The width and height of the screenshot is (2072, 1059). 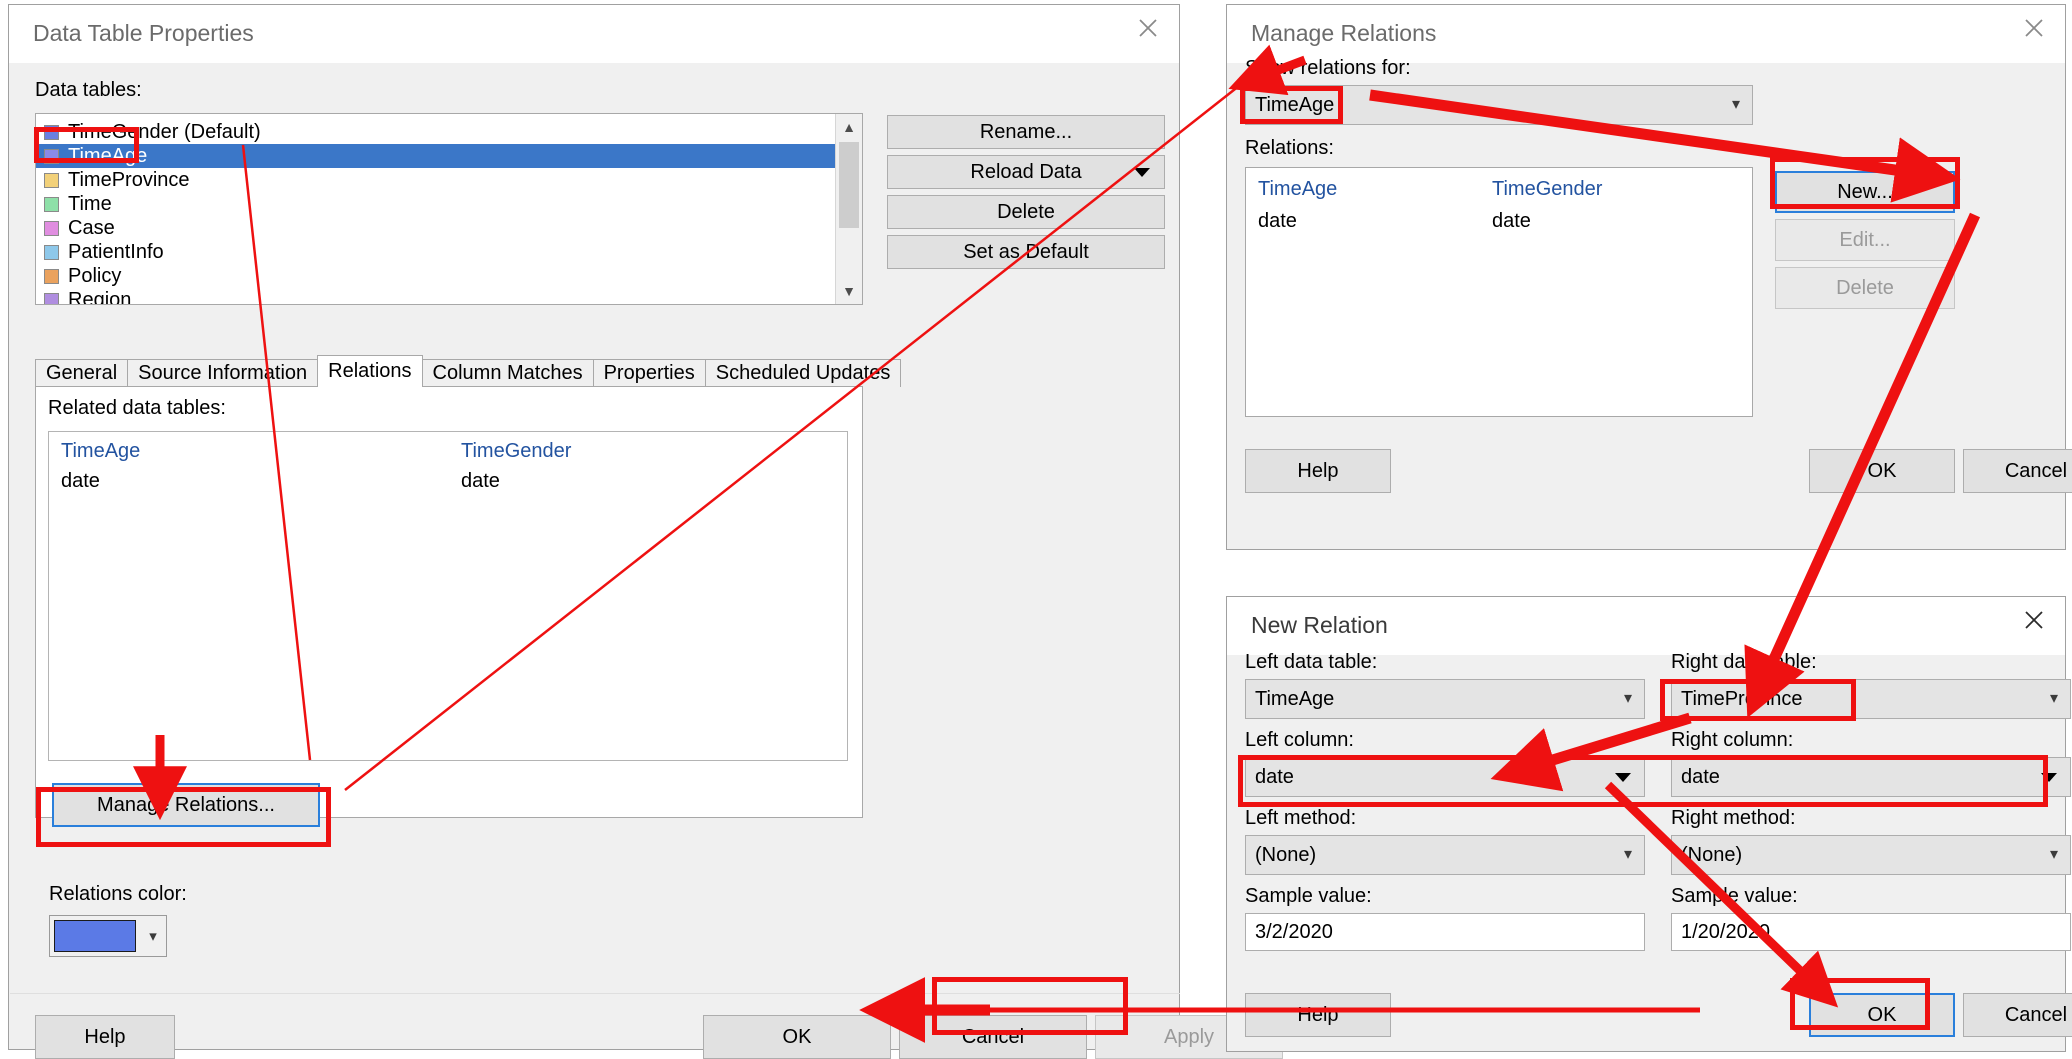 What do you see at coordinates (1344, 33) in the screenshot?
I see `manage-relations-title: Manage Relations` at bounding box center [1344, 33].